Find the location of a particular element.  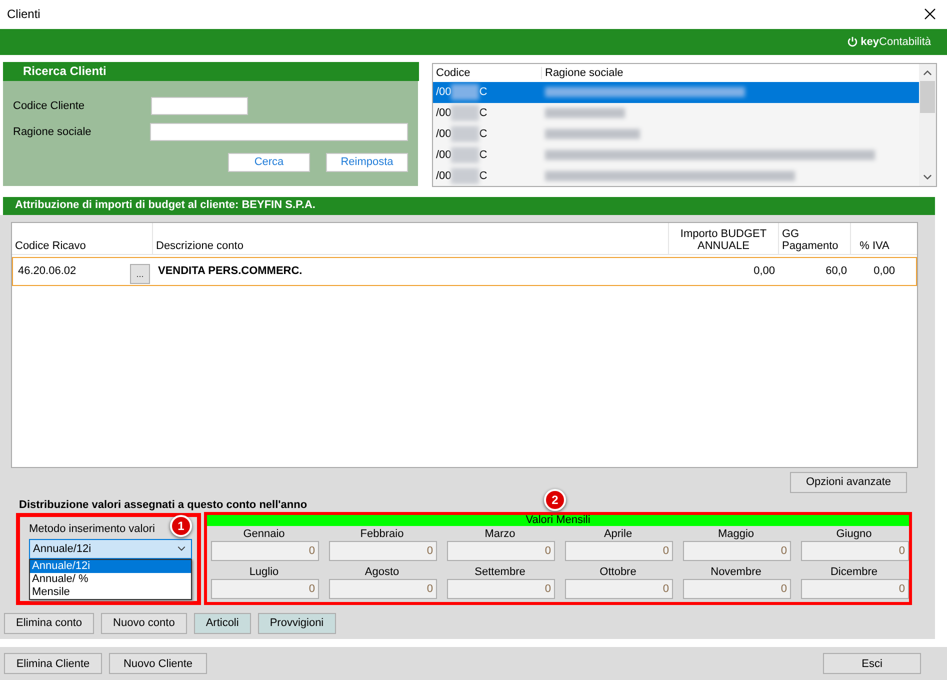

table-row: 46.20.06.02 ... VENDITA PERS.COMMERC. 0,00 60,0 0,00 is located at coordinates (464, 271).